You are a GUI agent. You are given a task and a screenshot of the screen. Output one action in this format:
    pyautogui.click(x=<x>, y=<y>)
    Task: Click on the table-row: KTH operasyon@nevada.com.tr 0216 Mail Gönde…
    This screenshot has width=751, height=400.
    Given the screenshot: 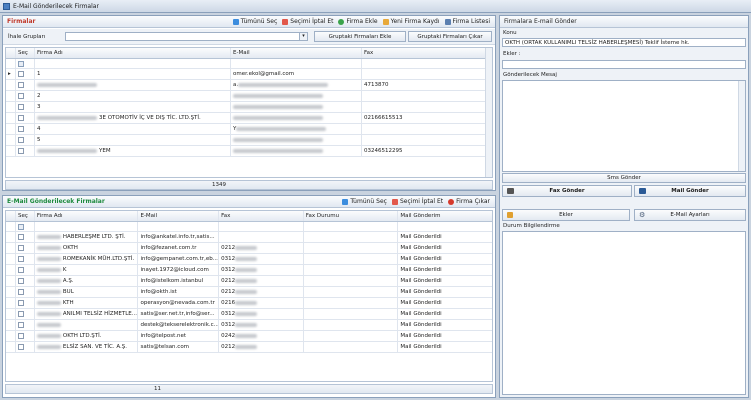 What is the action you would take?
    pyautogui.click(x=249, y=303)
    